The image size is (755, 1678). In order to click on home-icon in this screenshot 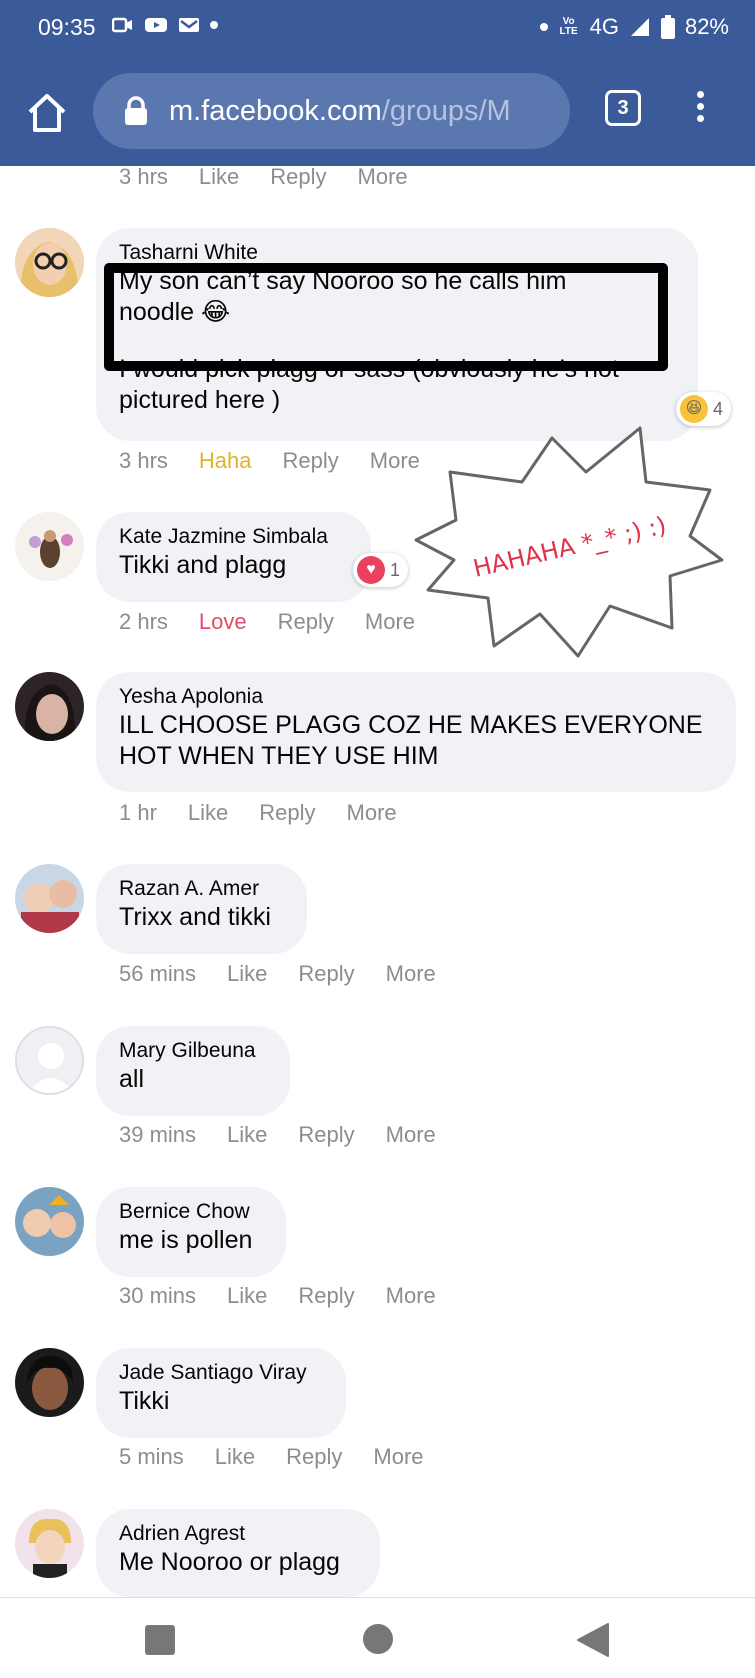, I will do `click(47, 113)`.